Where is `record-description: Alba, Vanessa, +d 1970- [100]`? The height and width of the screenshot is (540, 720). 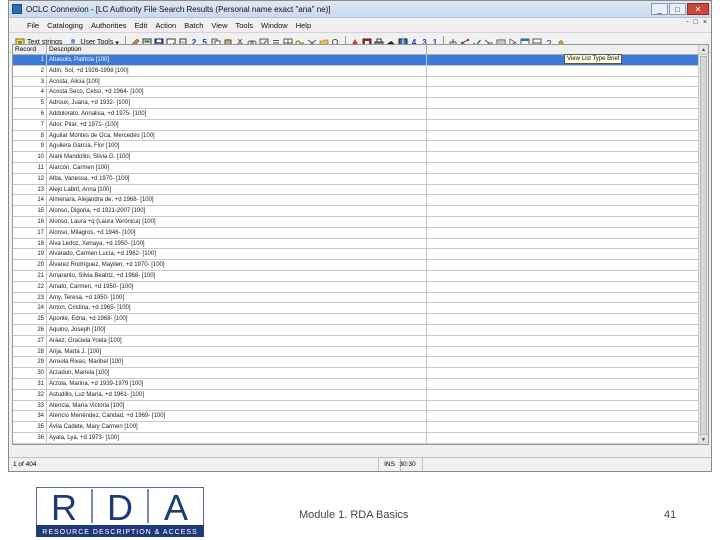 record-description: Alba, Vanessa, +d 1970- [100] is located at coordinates (237, 178).